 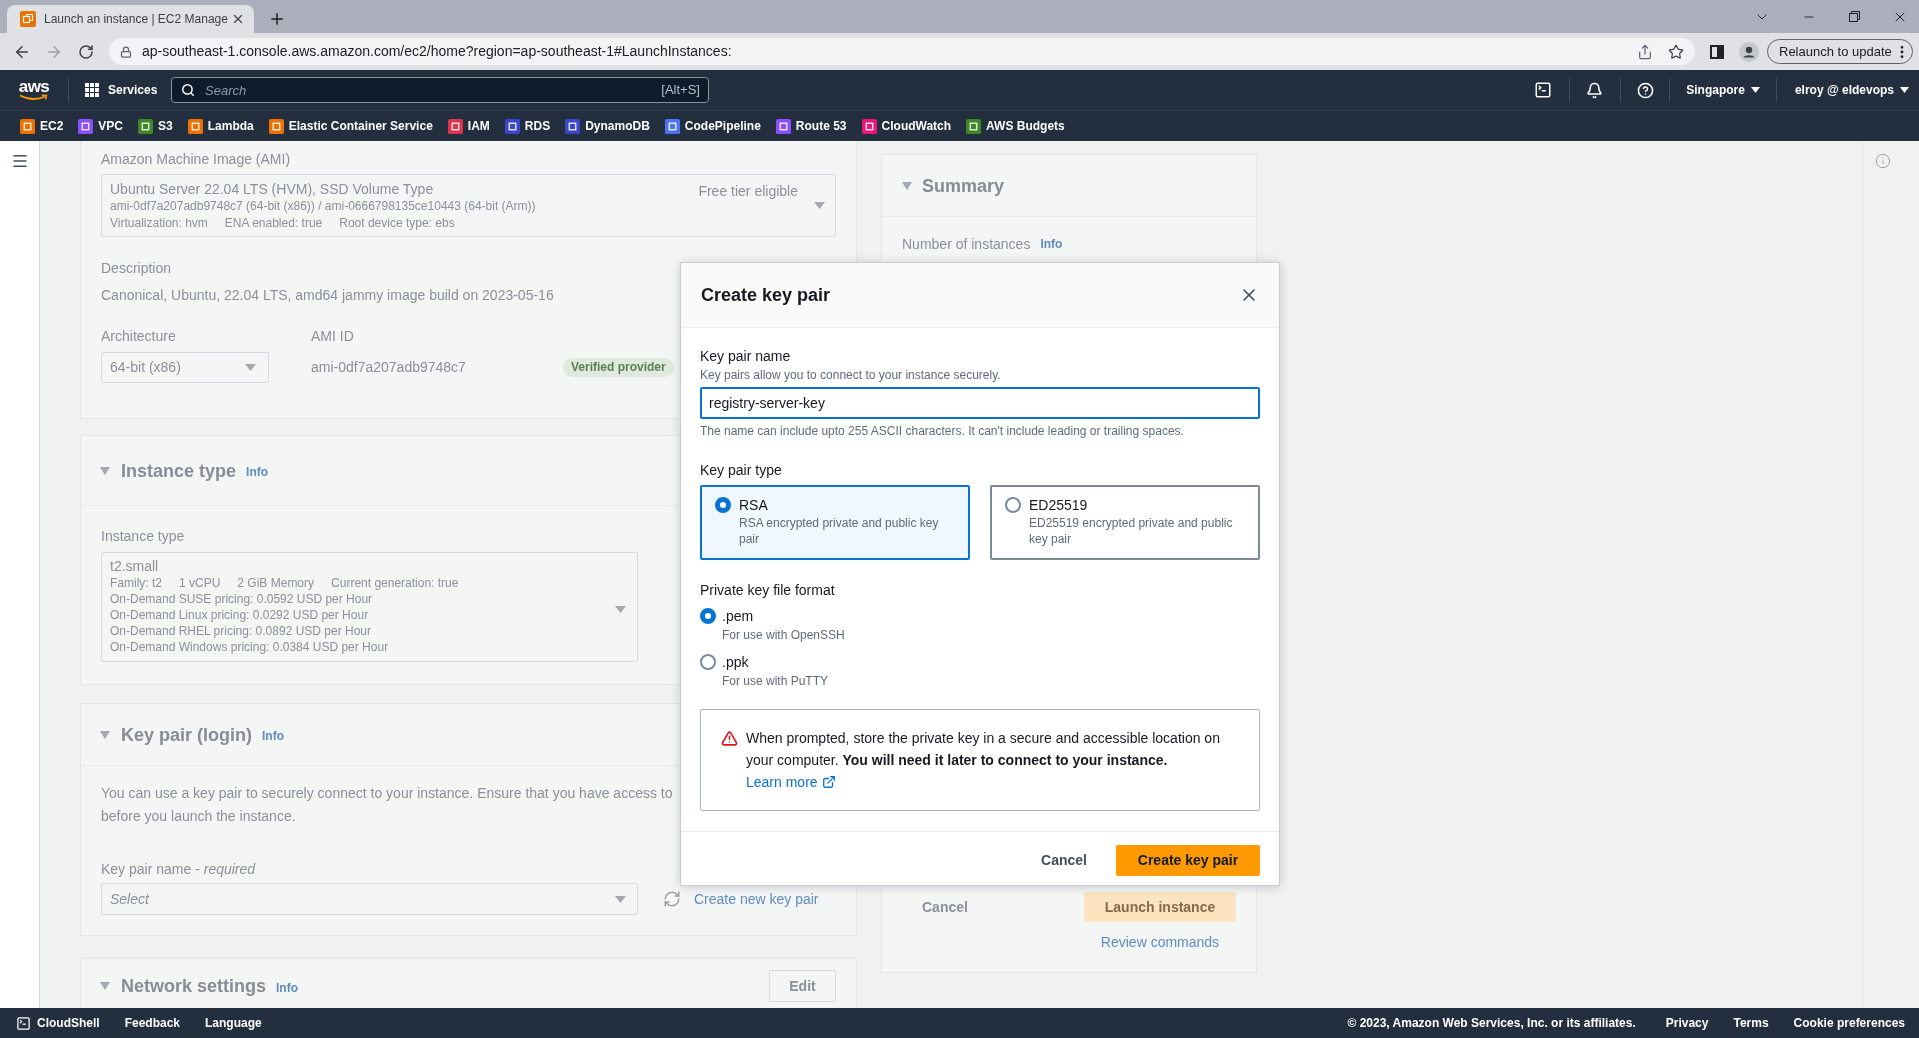 I want to click on field-label: Amazon Machine Image (AMI), so click(x=196, y=159).